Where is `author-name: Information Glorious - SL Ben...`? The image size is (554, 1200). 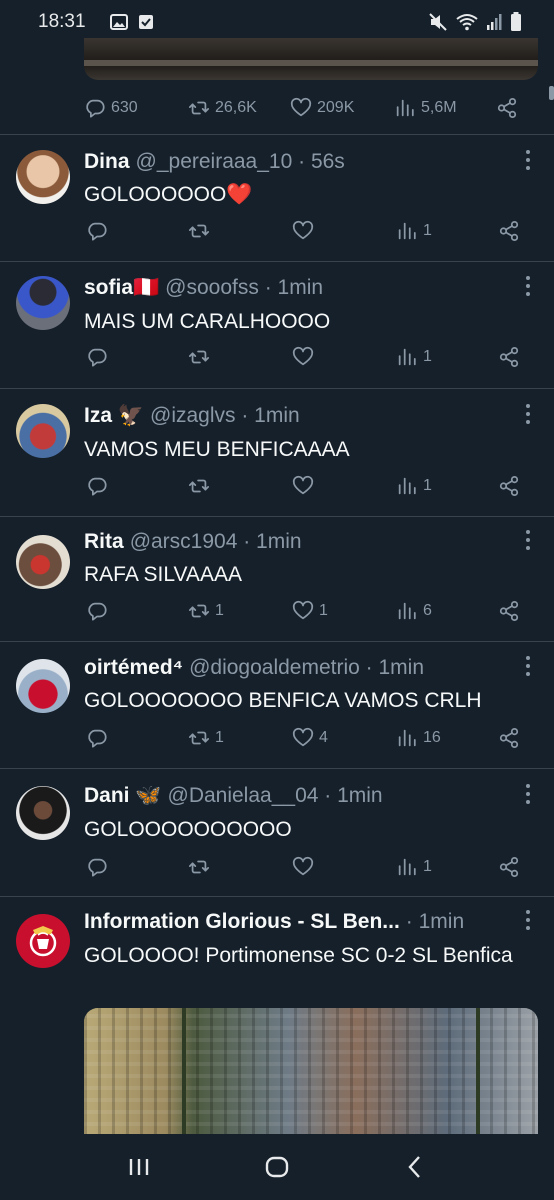 author-name: Information Glorious - SL Ben... is located at coordinates (242, 922).